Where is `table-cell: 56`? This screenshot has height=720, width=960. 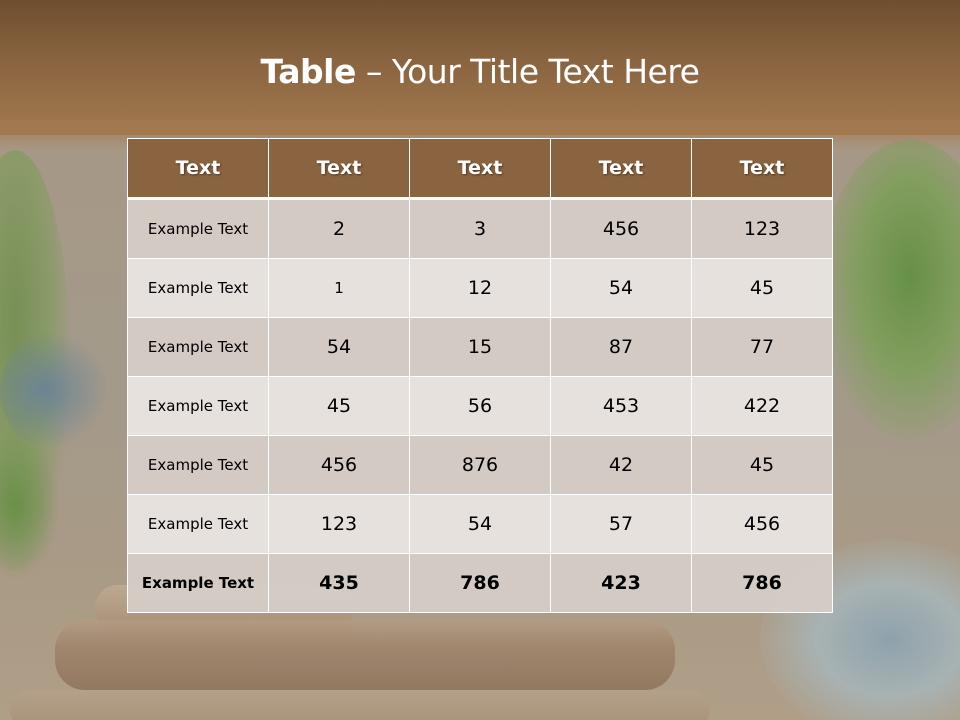 table-cell: 56 is located at coordinates (480, 406).